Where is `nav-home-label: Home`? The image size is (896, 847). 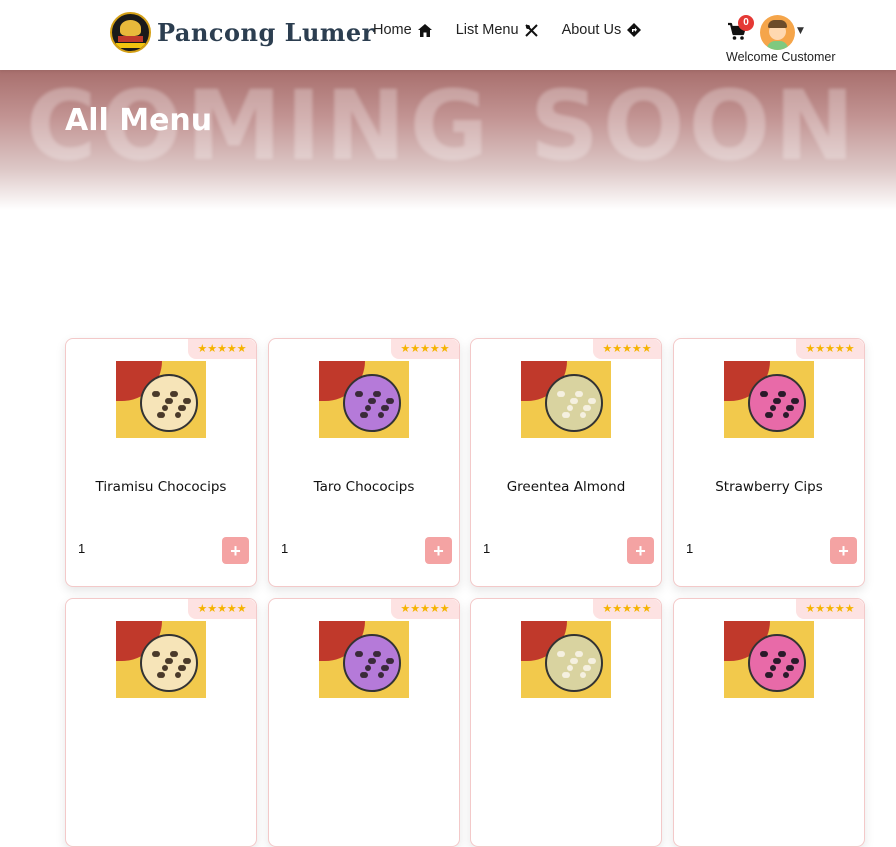 nav-home-label: Home is located at coordinates (392, 30).